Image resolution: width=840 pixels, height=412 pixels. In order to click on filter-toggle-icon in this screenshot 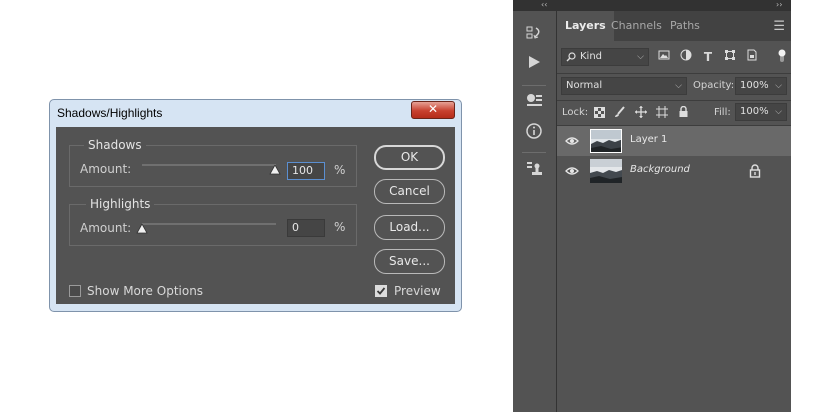, I will do `click(782, 58)`.